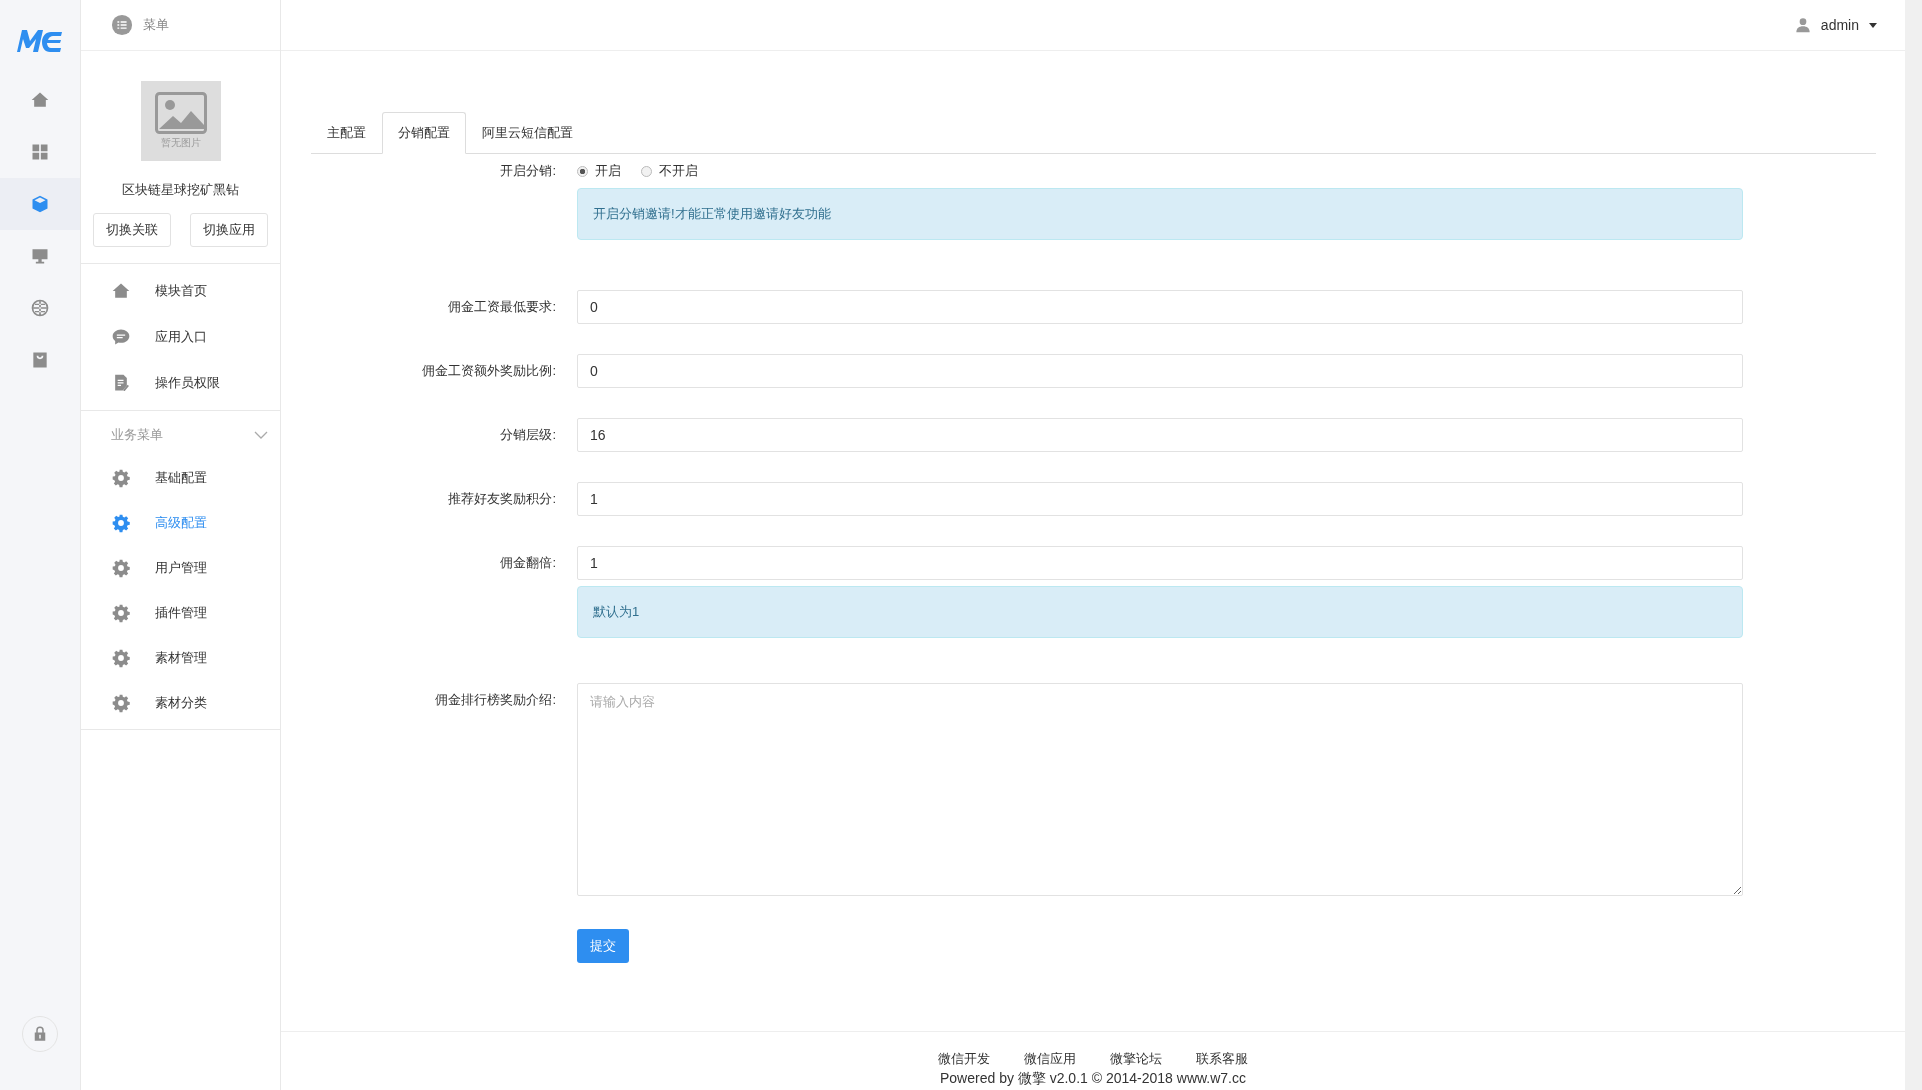  I want to click on tab: 阿里云短信配置, so click(527, 133).